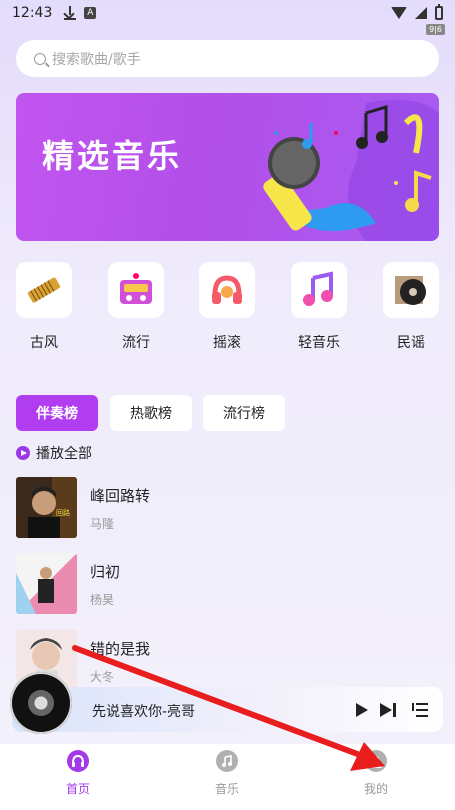 This screenshot has width=455, height=810. What do you see at coordinates (70, 13) in the screenshot?
I see `download-icon` at bounding box center [70, 13].